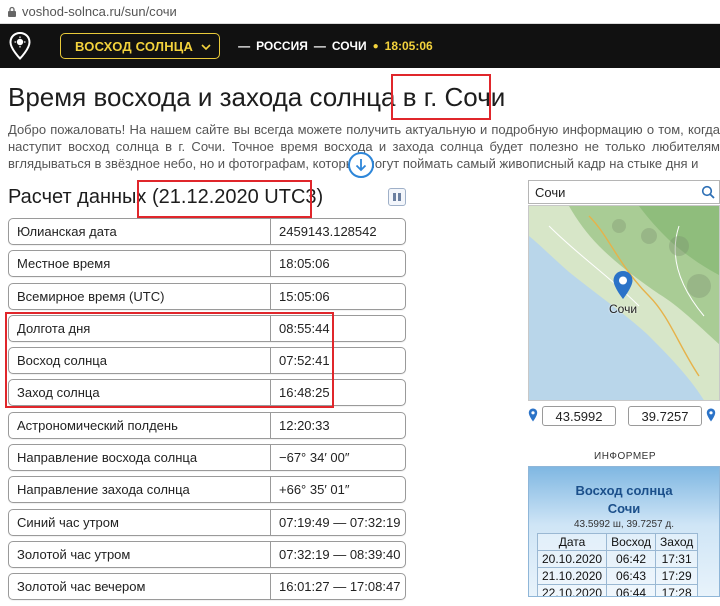  What do you see at coordinates (12, 12) in the screenshot?
I see `lock-icon` at bounding box center [12, 12].